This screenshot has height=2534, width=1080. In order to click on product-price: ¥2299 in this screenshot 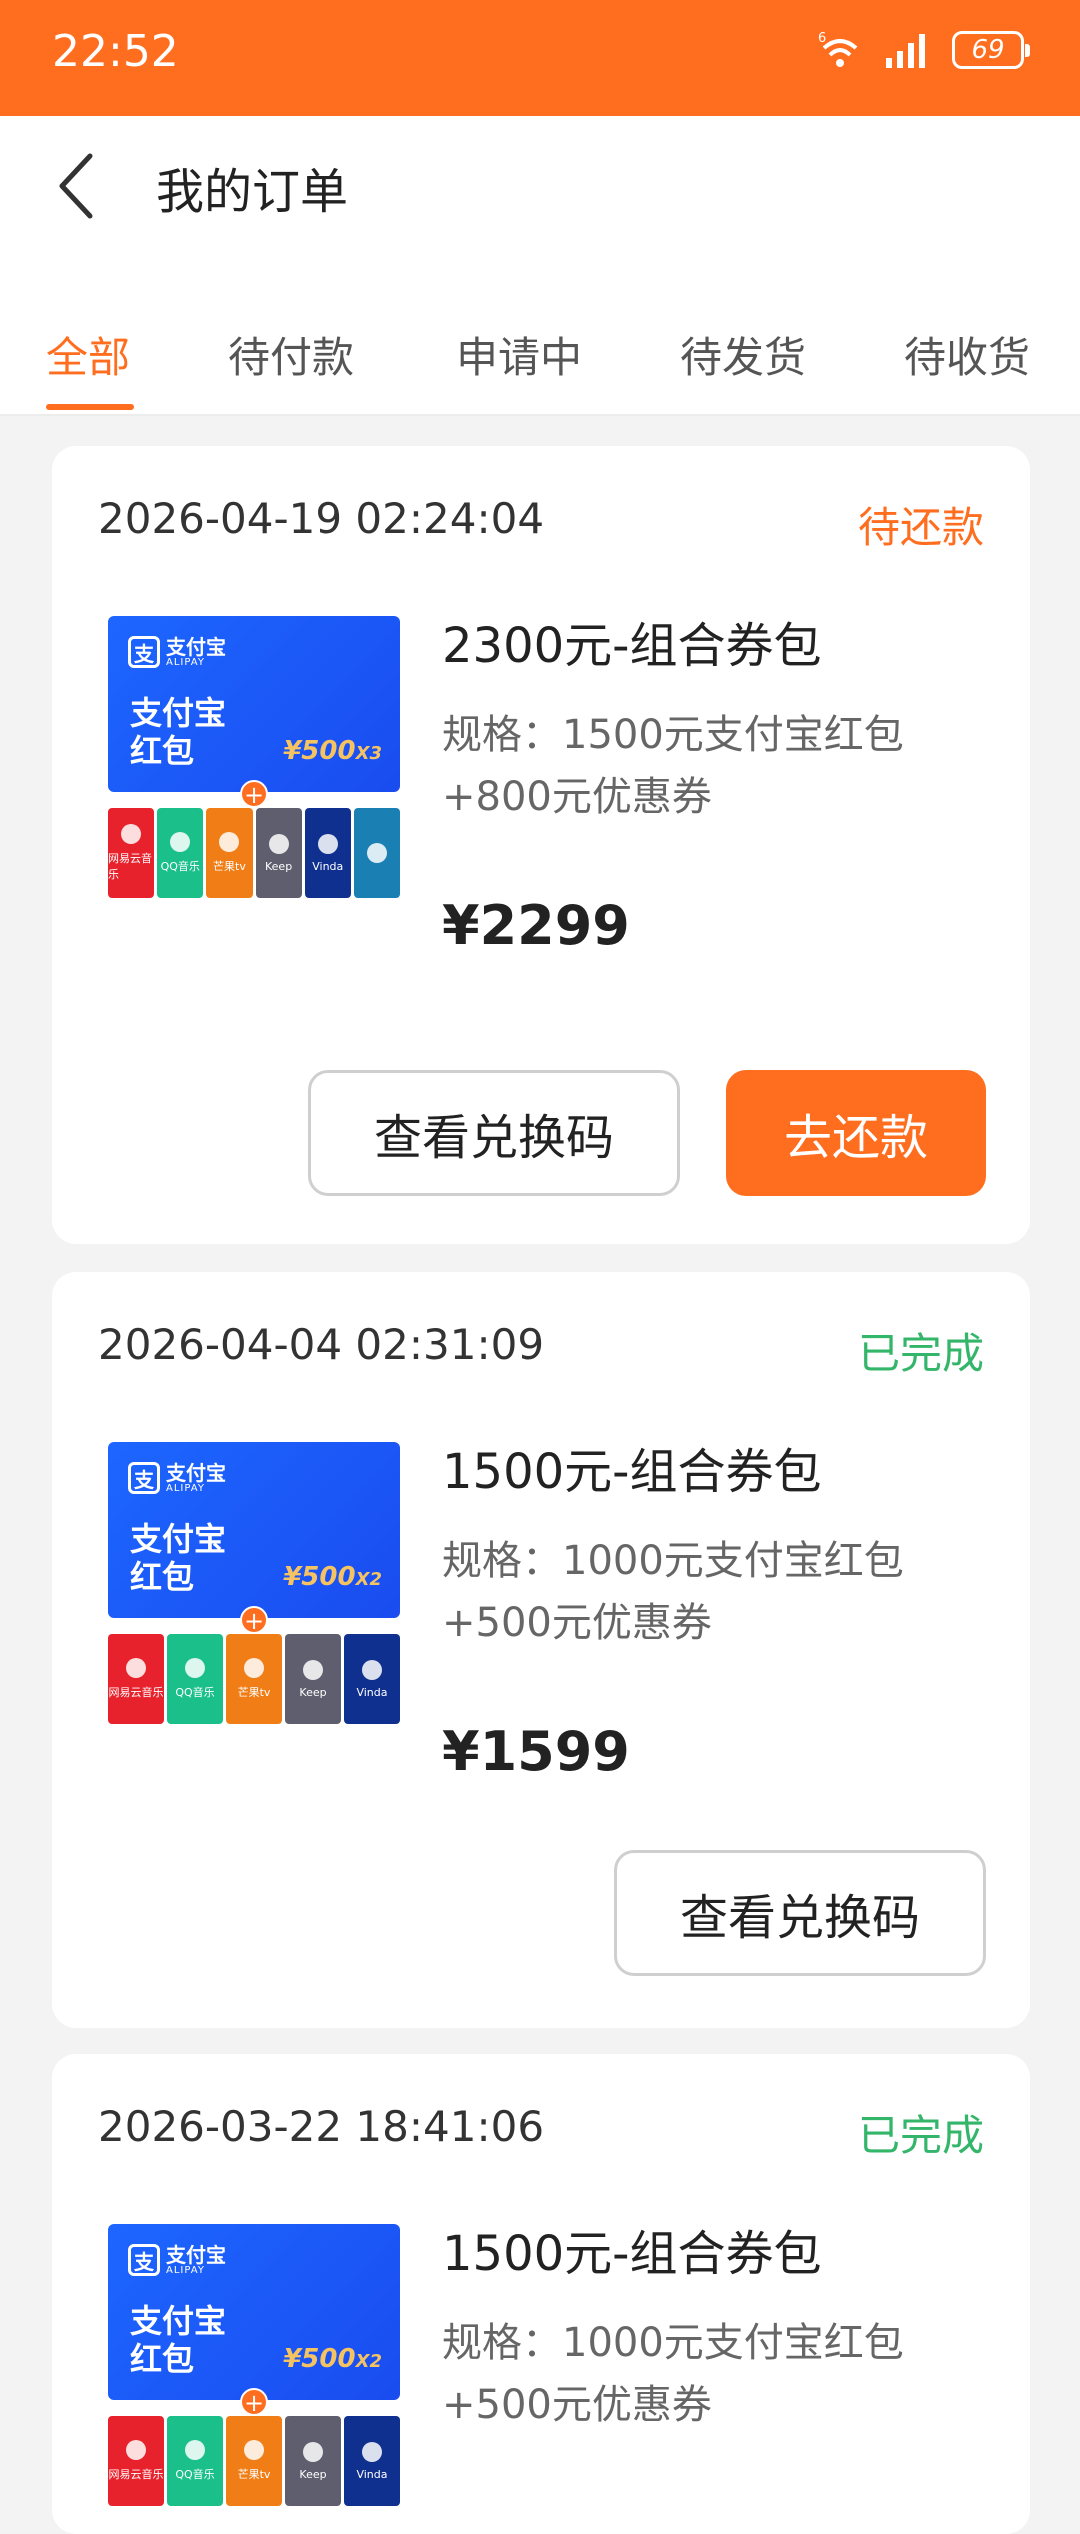, I will do `click(536, 925)`.